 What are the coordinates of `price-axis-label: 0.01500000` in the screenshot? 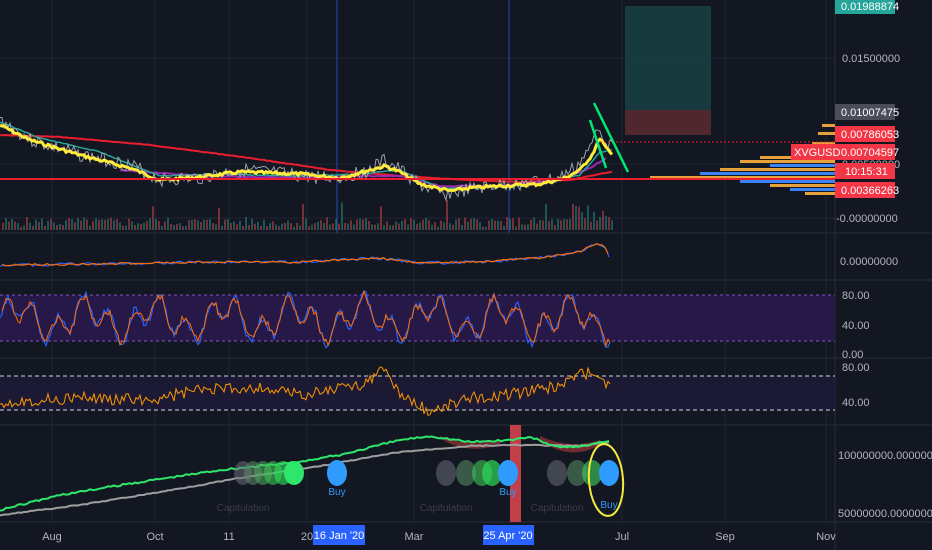 It's located at (871, 59).